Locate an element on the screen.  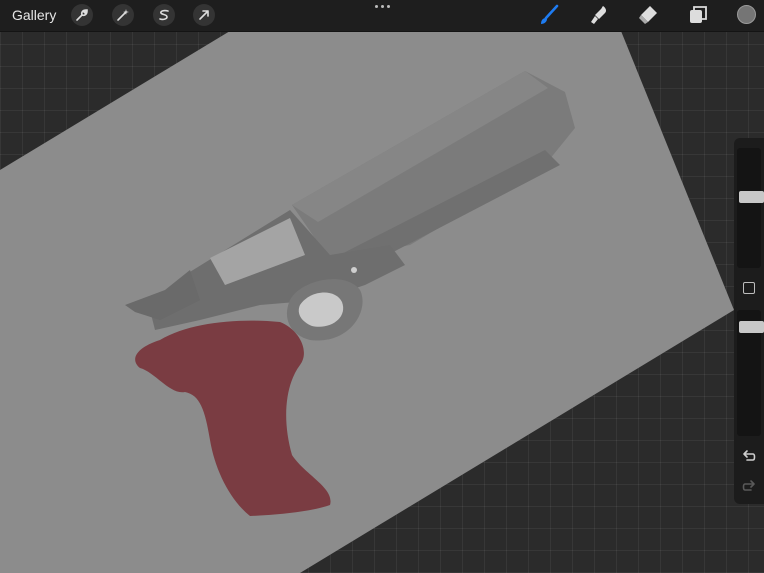
smudge-tool is located at coordinates (599, 15).